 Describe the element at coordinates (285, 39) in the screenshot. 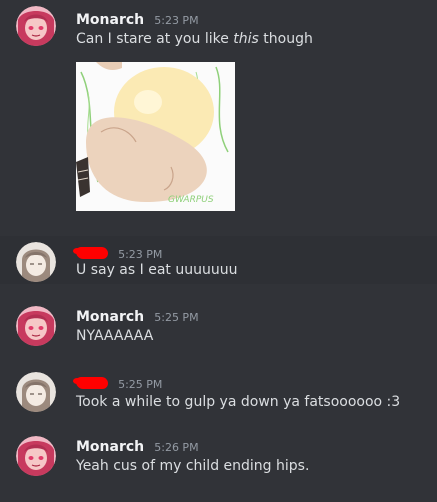

I see `message-text: though` at that location.